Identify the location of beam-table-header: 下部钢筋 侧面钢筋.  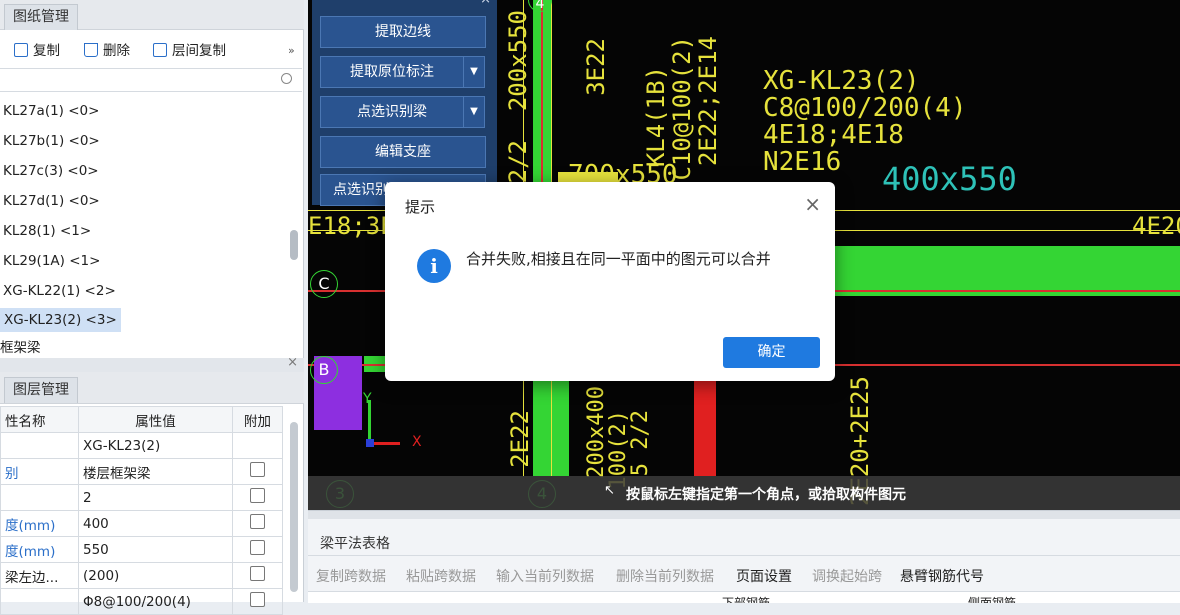
(744, 597).